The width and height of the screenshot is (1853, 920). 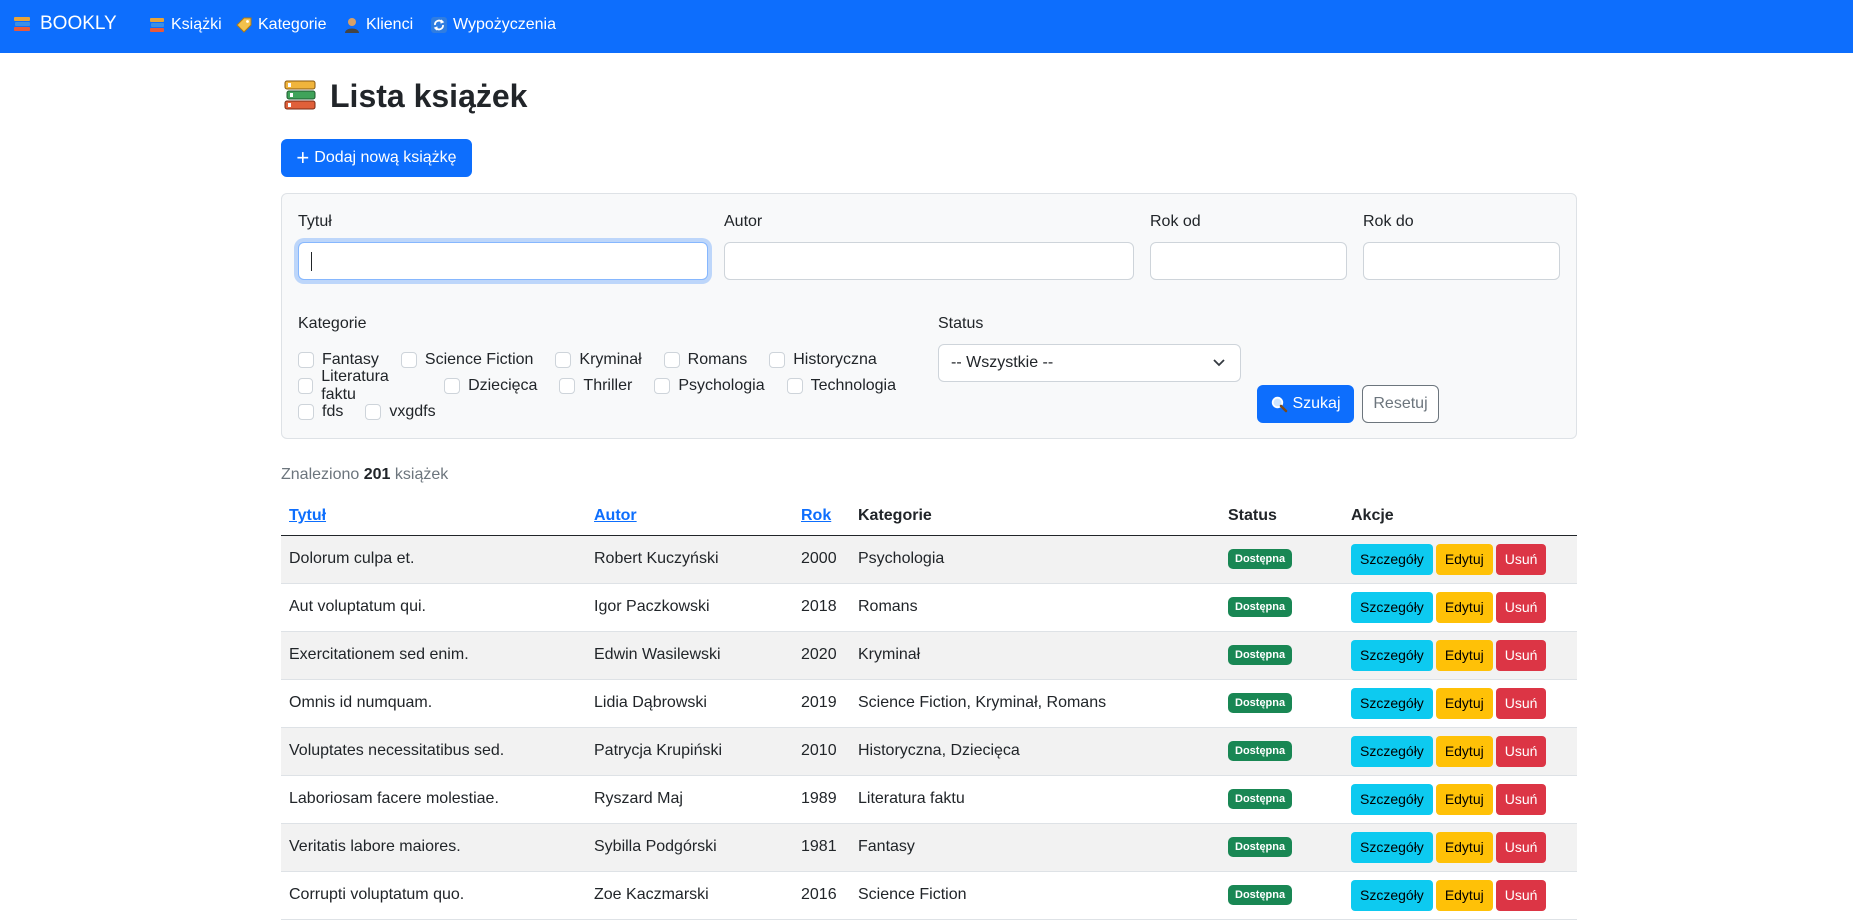 What do you see at coordinates (929, 261) in the screenshot?
I see `author-filter-input` at bounding box center [929, 261].